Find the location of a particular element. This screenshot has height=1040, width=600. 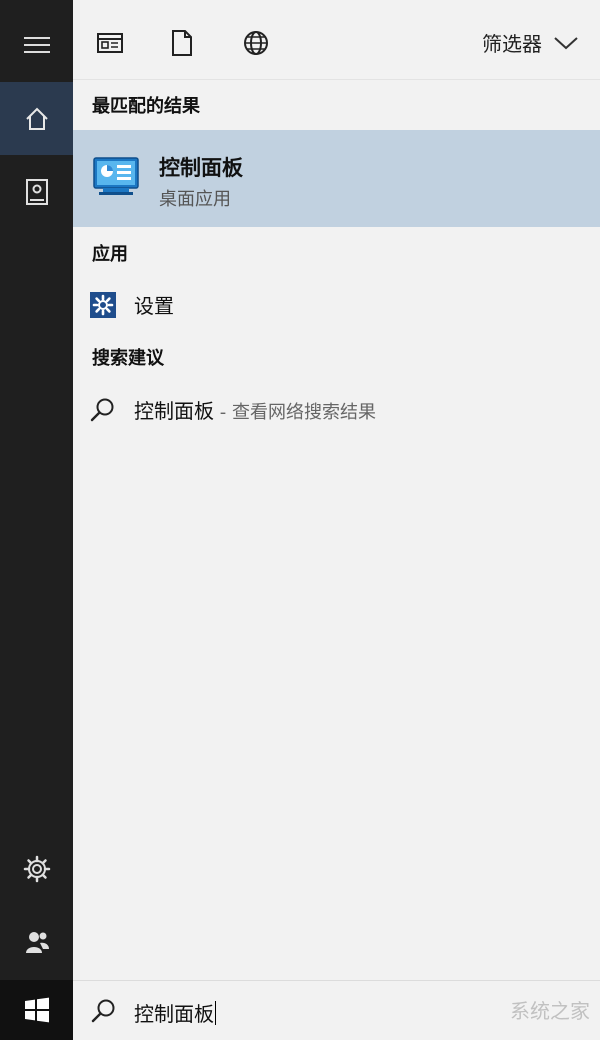

left-rail is located at coordinates (36, 490).